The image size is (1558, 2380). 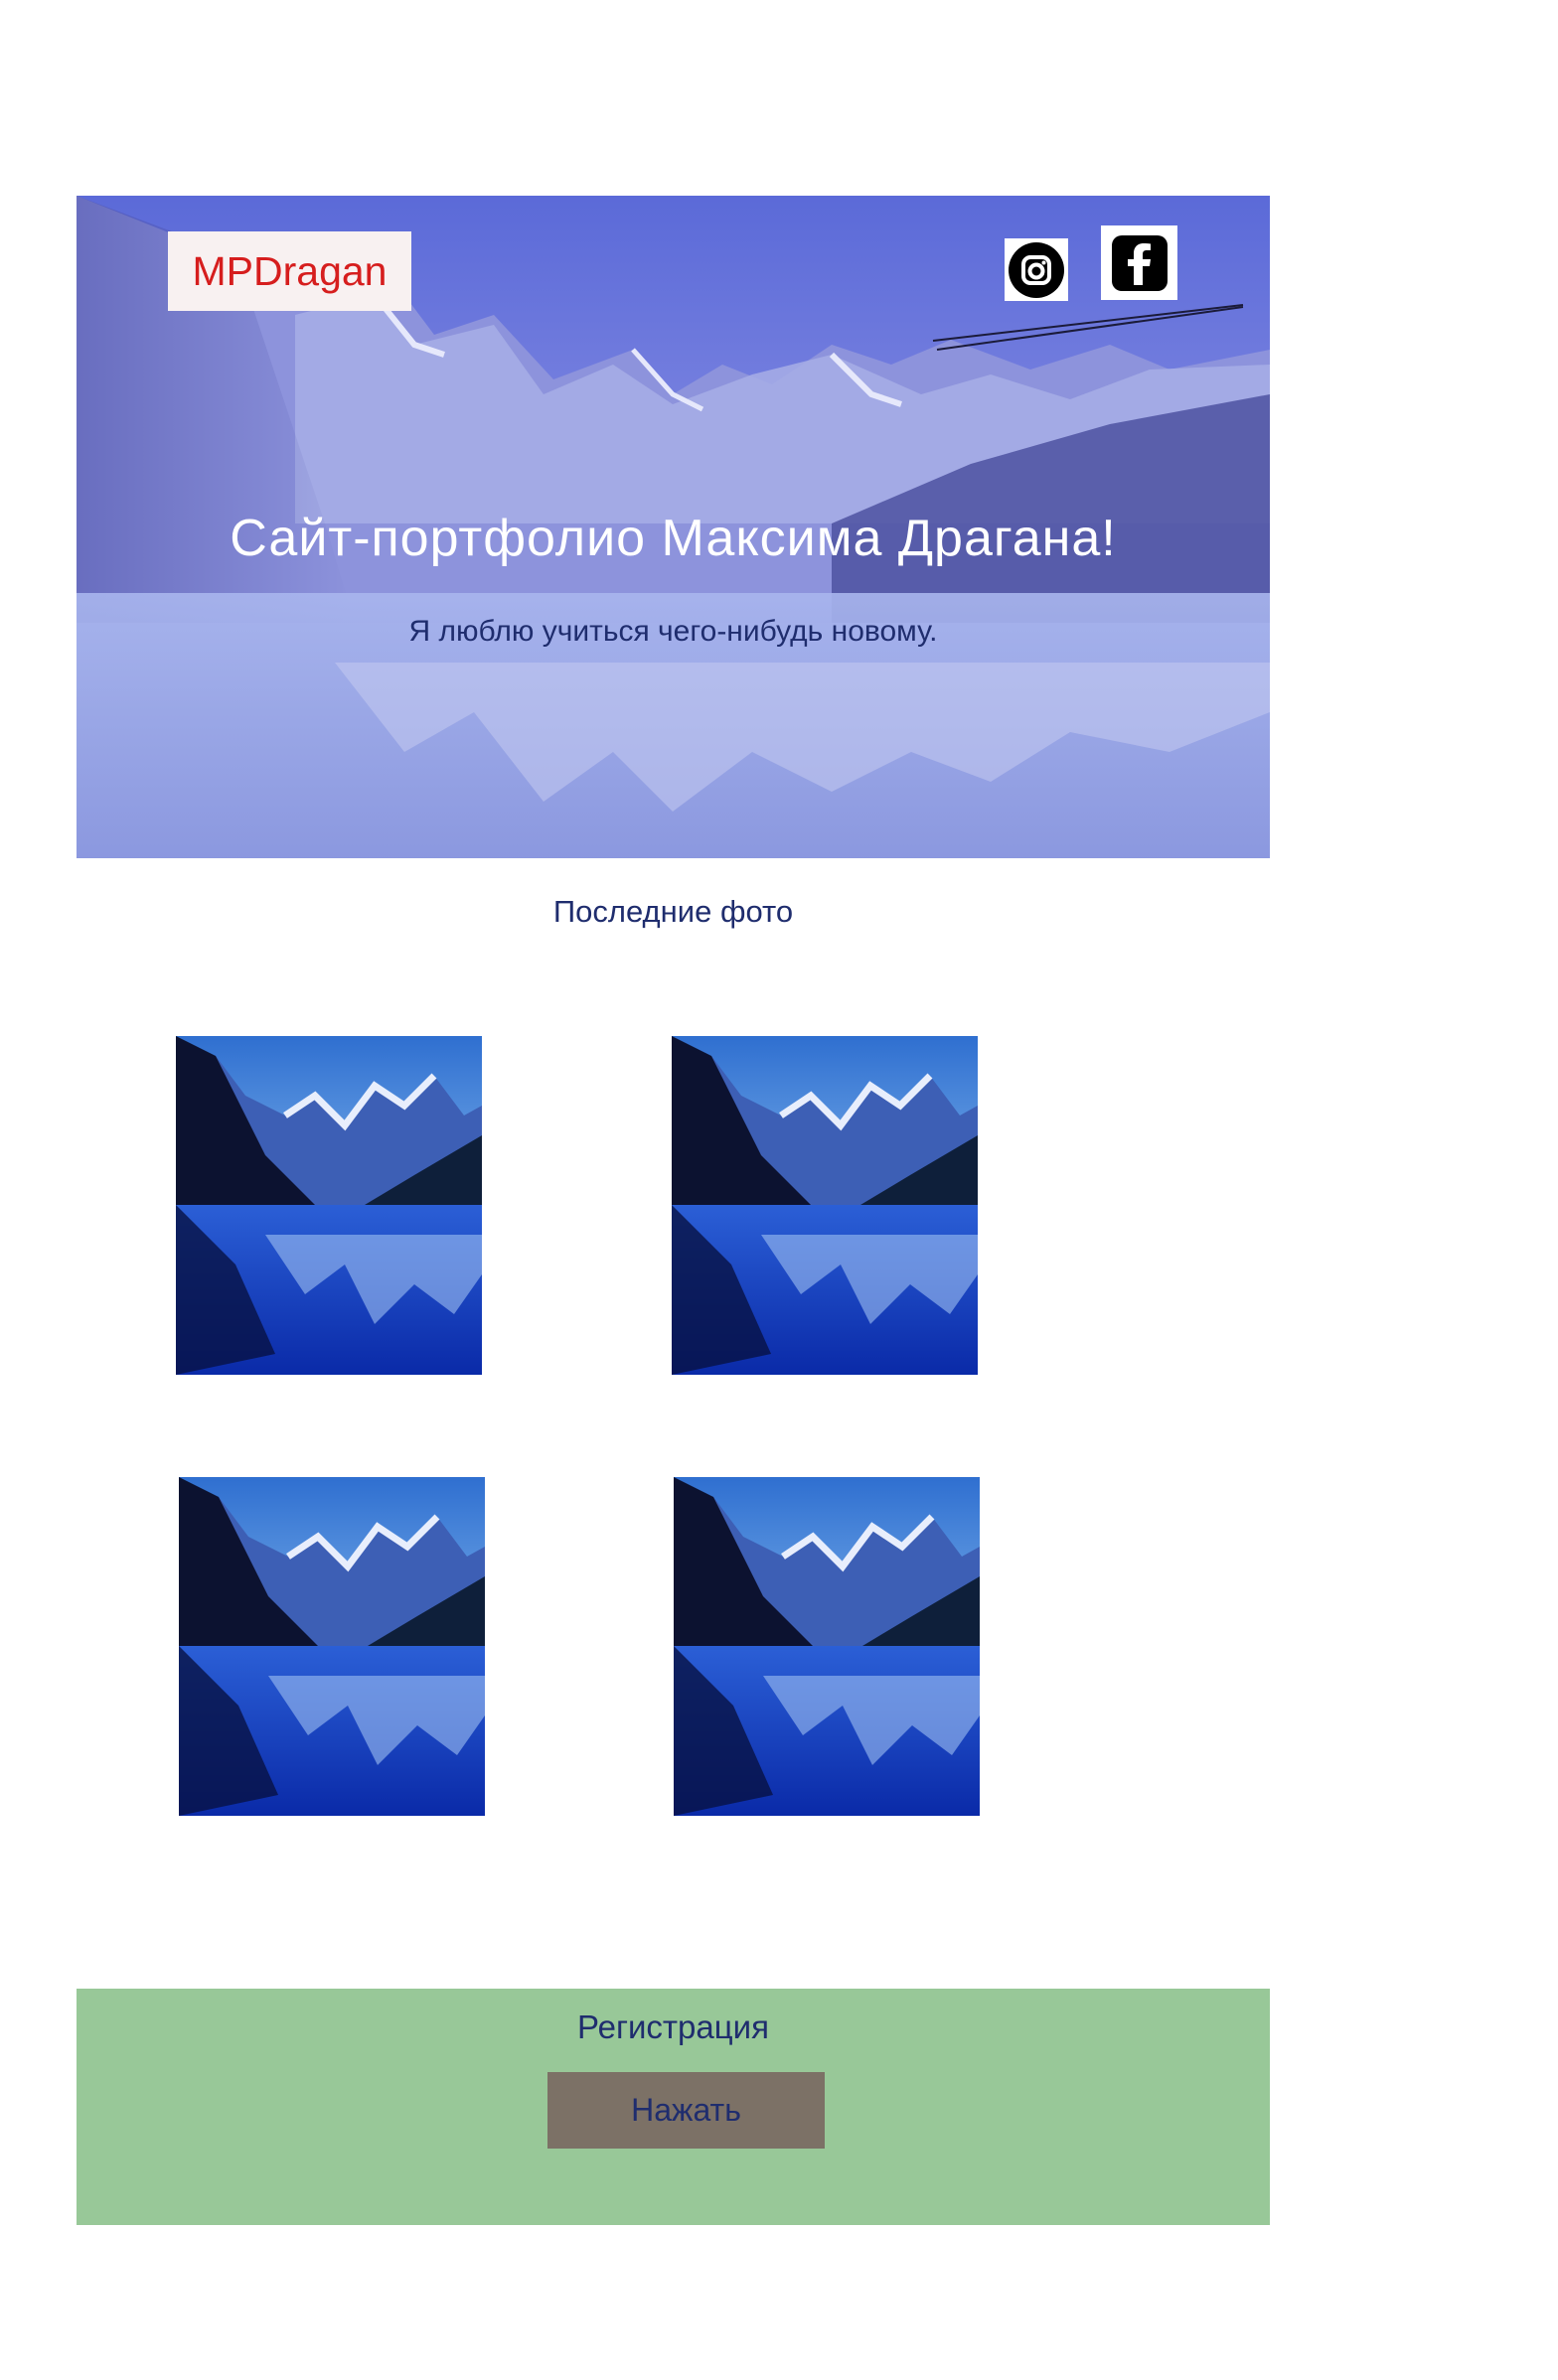 I want to click on gallery-title: Последние фото, so click(x=673, y=911).